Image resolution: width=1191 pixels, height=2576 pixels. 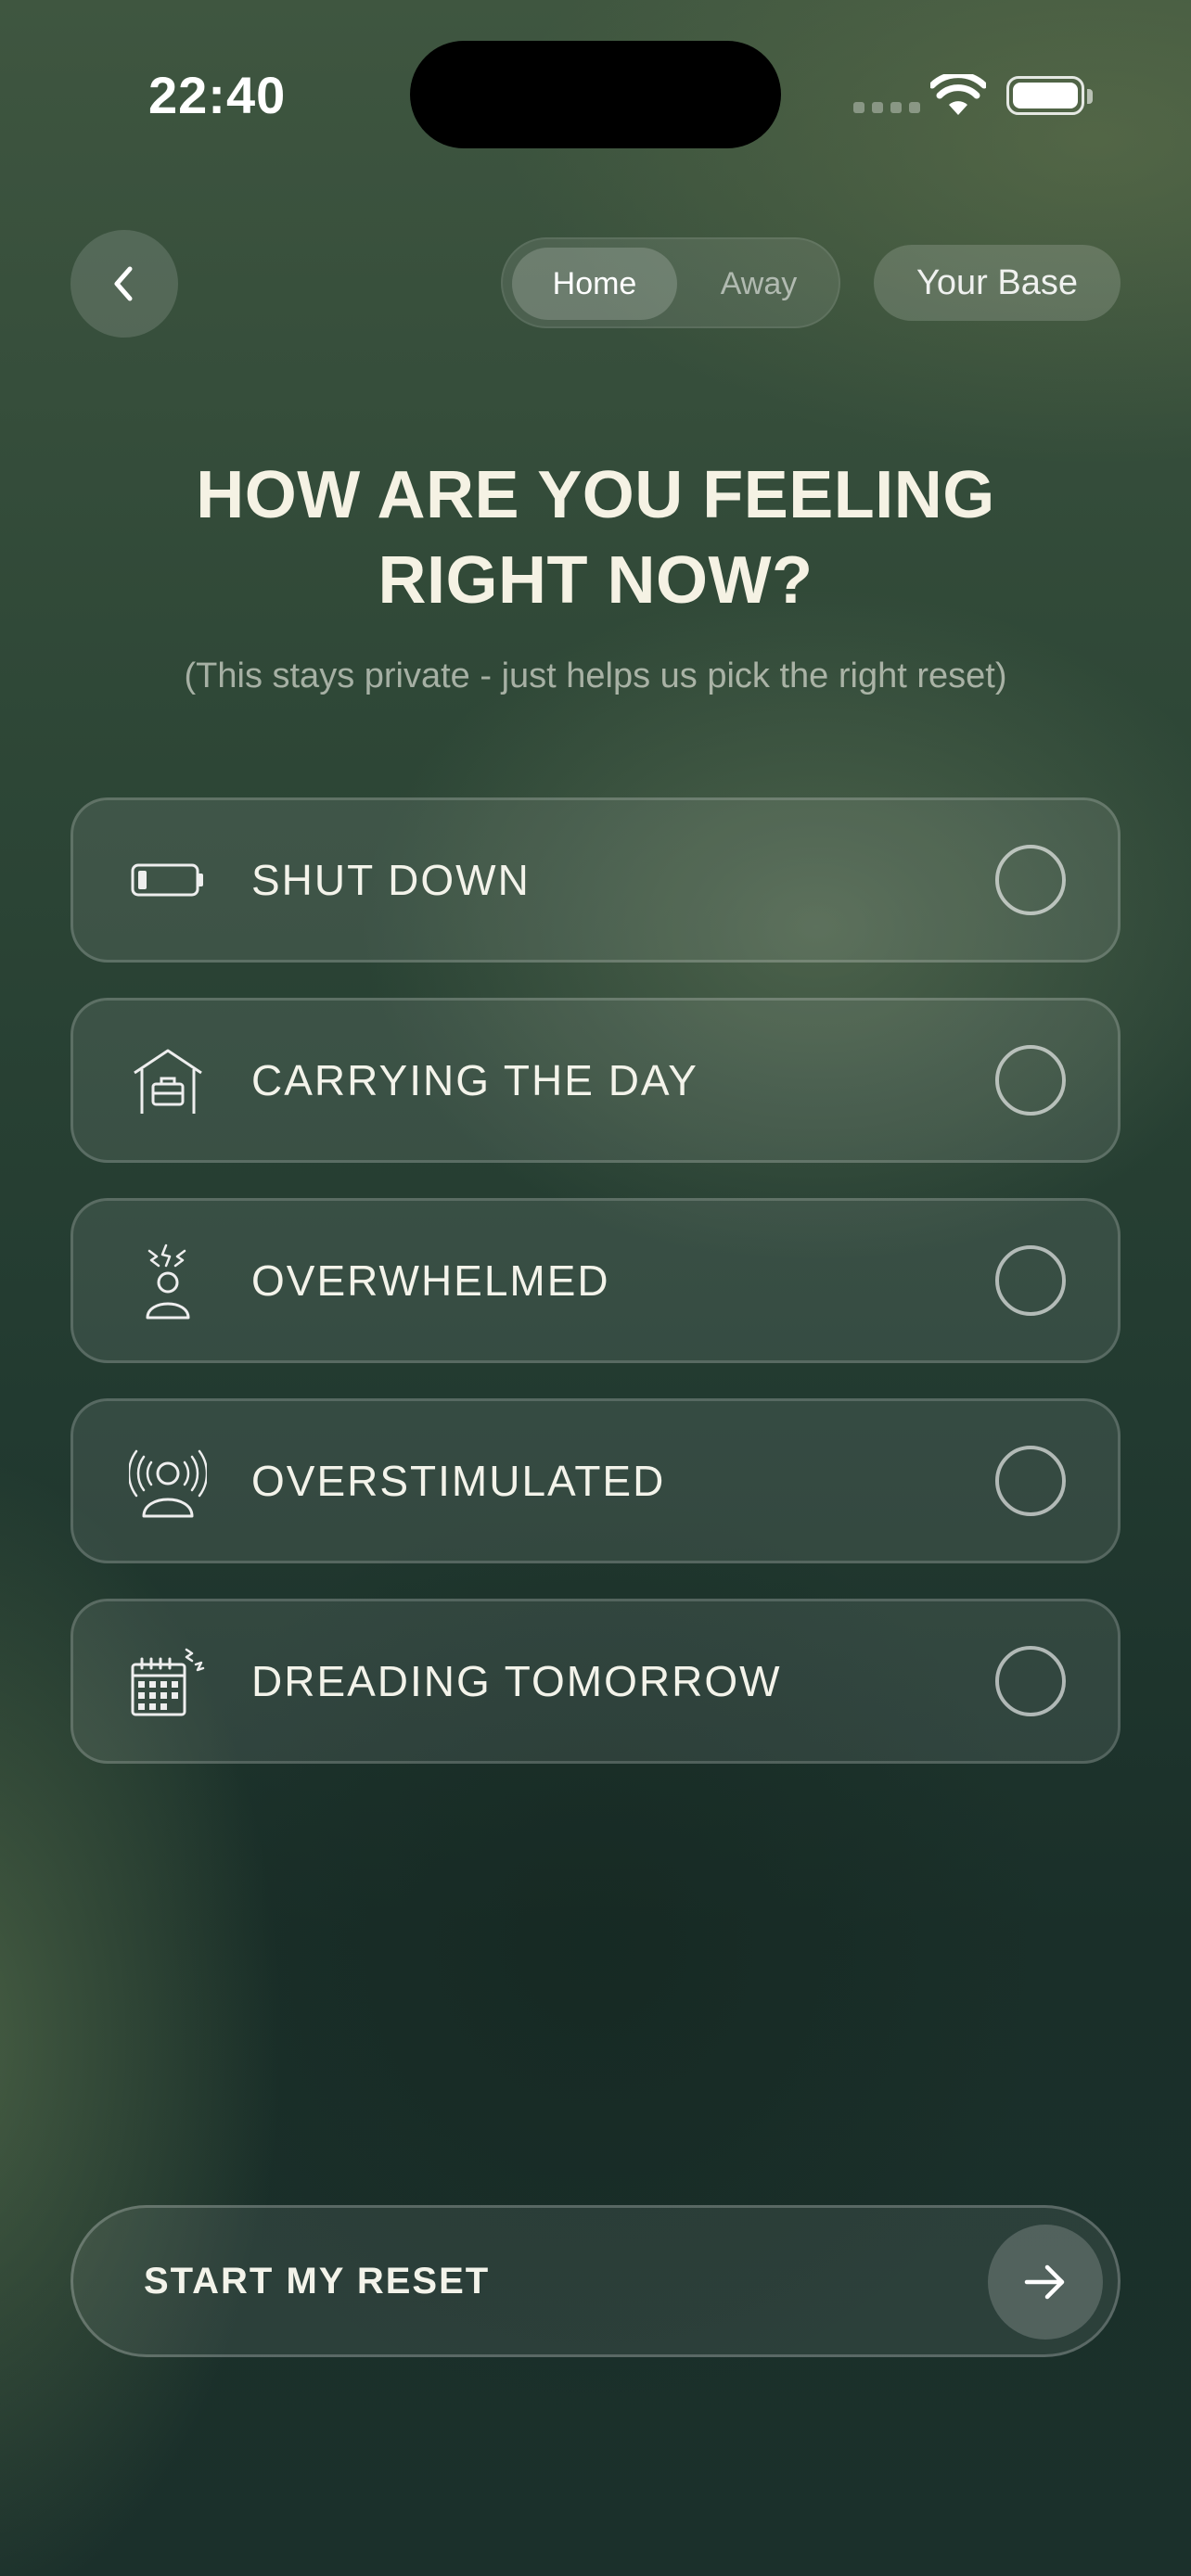 What do you see at coordinates (595, 2281) in the screenshot?
I see `start-my-reset-button: START MY RESET` at bounding box center [595, 2281].